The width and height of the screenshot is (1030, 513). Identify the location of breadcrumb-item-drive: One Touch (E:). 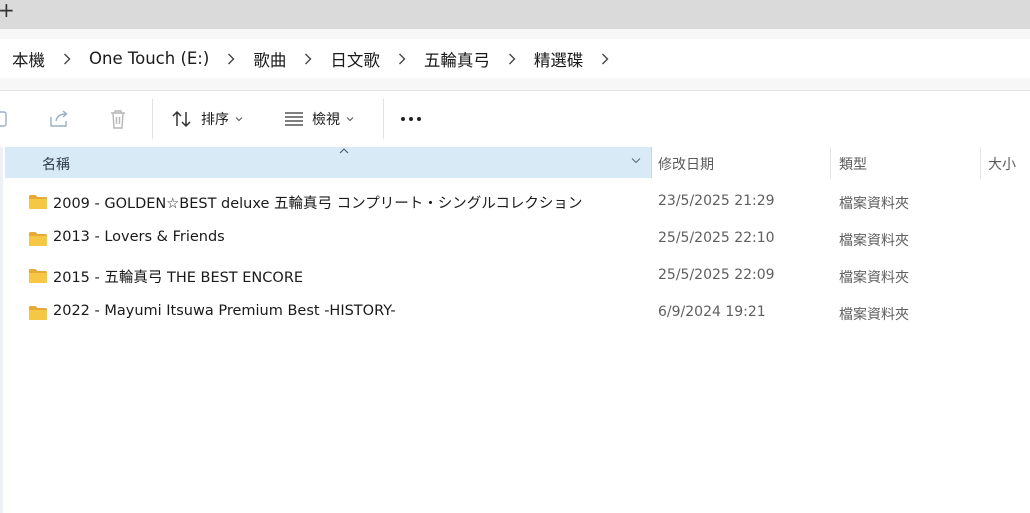
(149, 58).